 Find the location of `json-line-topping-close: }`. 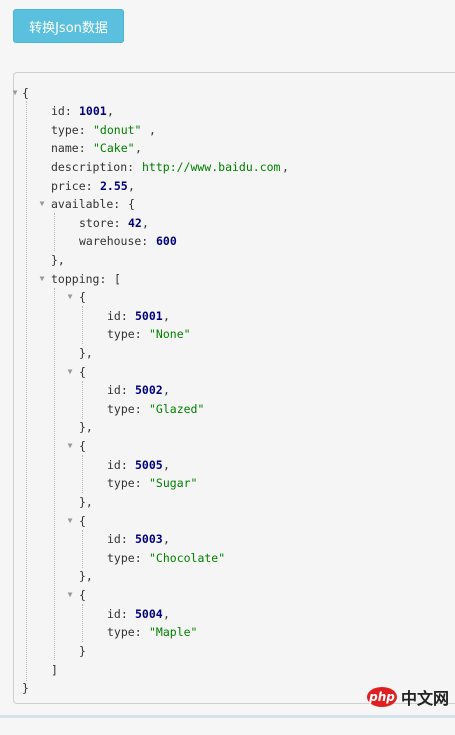

json-line-topping-close: } is located at coordinates (82, 651).